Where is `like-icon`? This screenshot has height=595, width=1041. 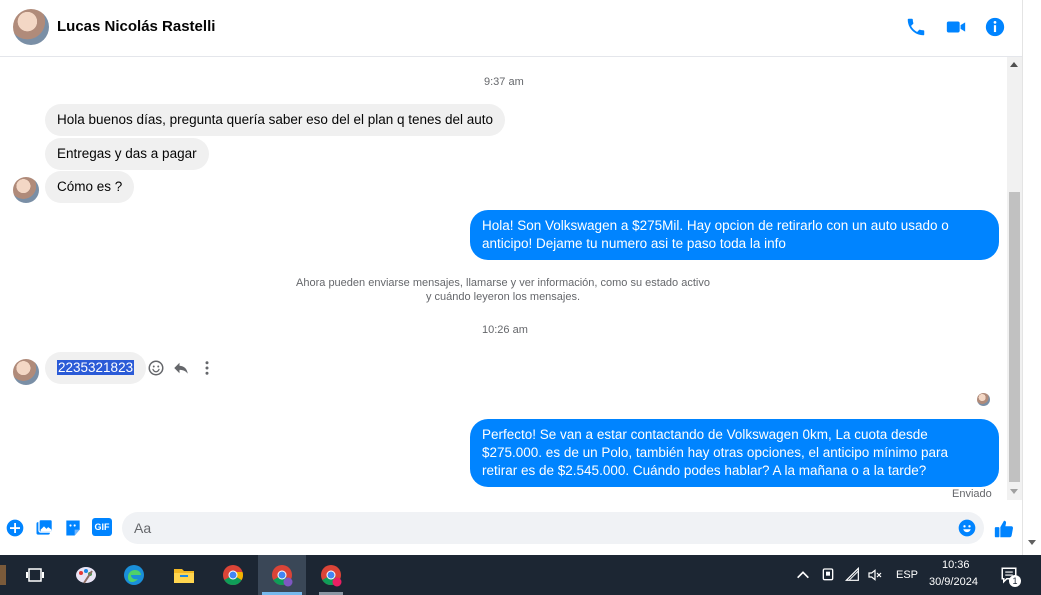 like-icon is located at coordinates (1004, 529).